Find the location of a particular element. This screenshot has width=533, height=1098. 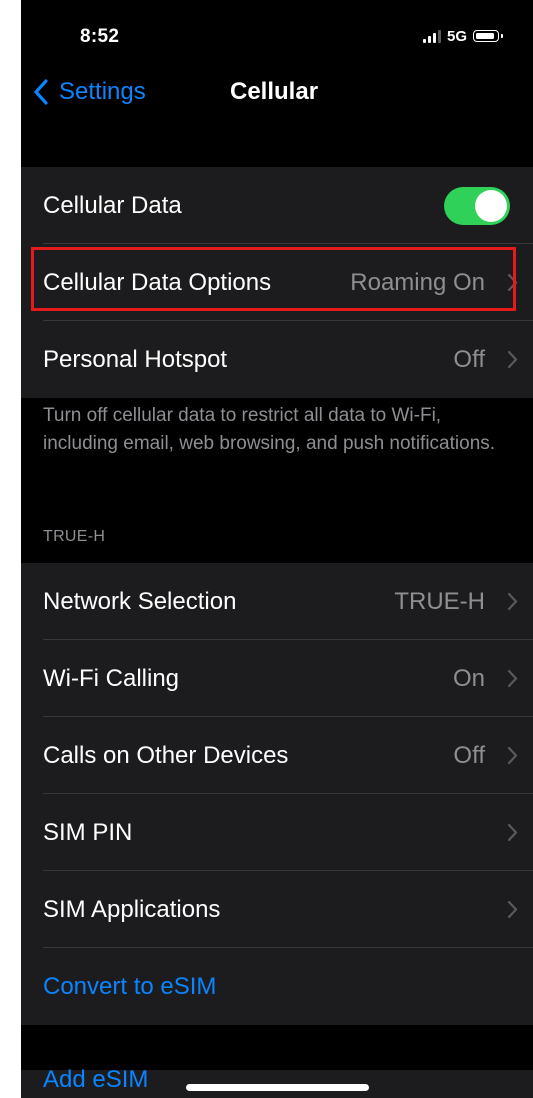

calls-on-other-devices-row: Calls on Other Devices Off is located at coordinates (277, 755).